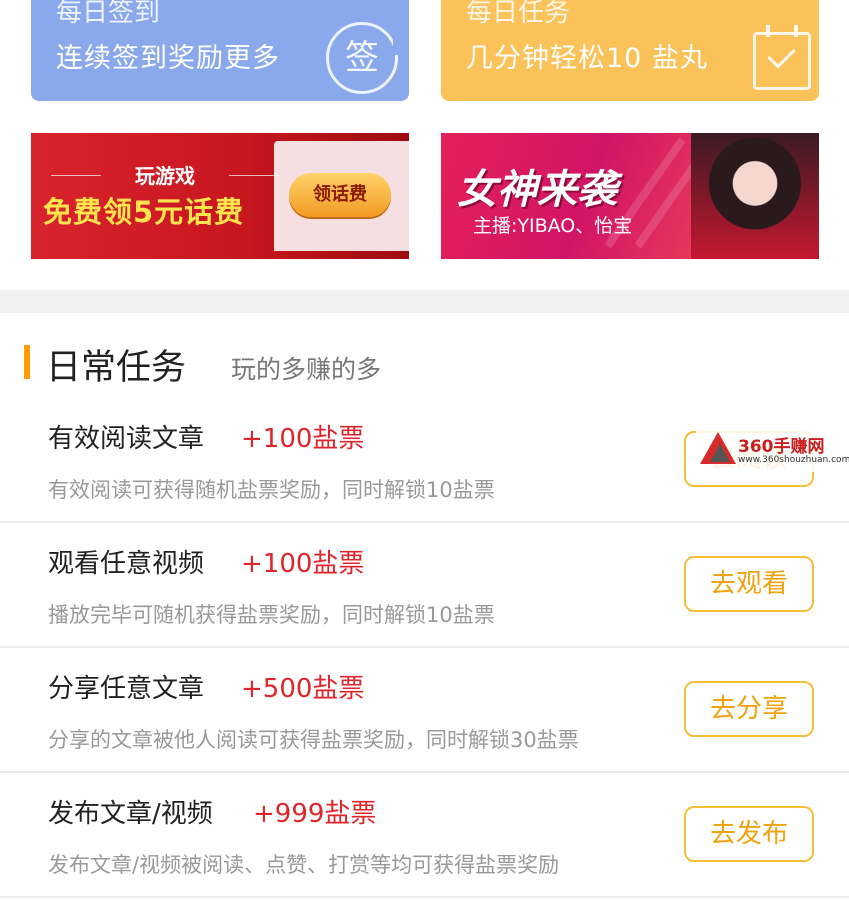  Describe the element at coordinates (165, 176) in the screenshot. I see `play-game-label: 玩游戏` at that location.